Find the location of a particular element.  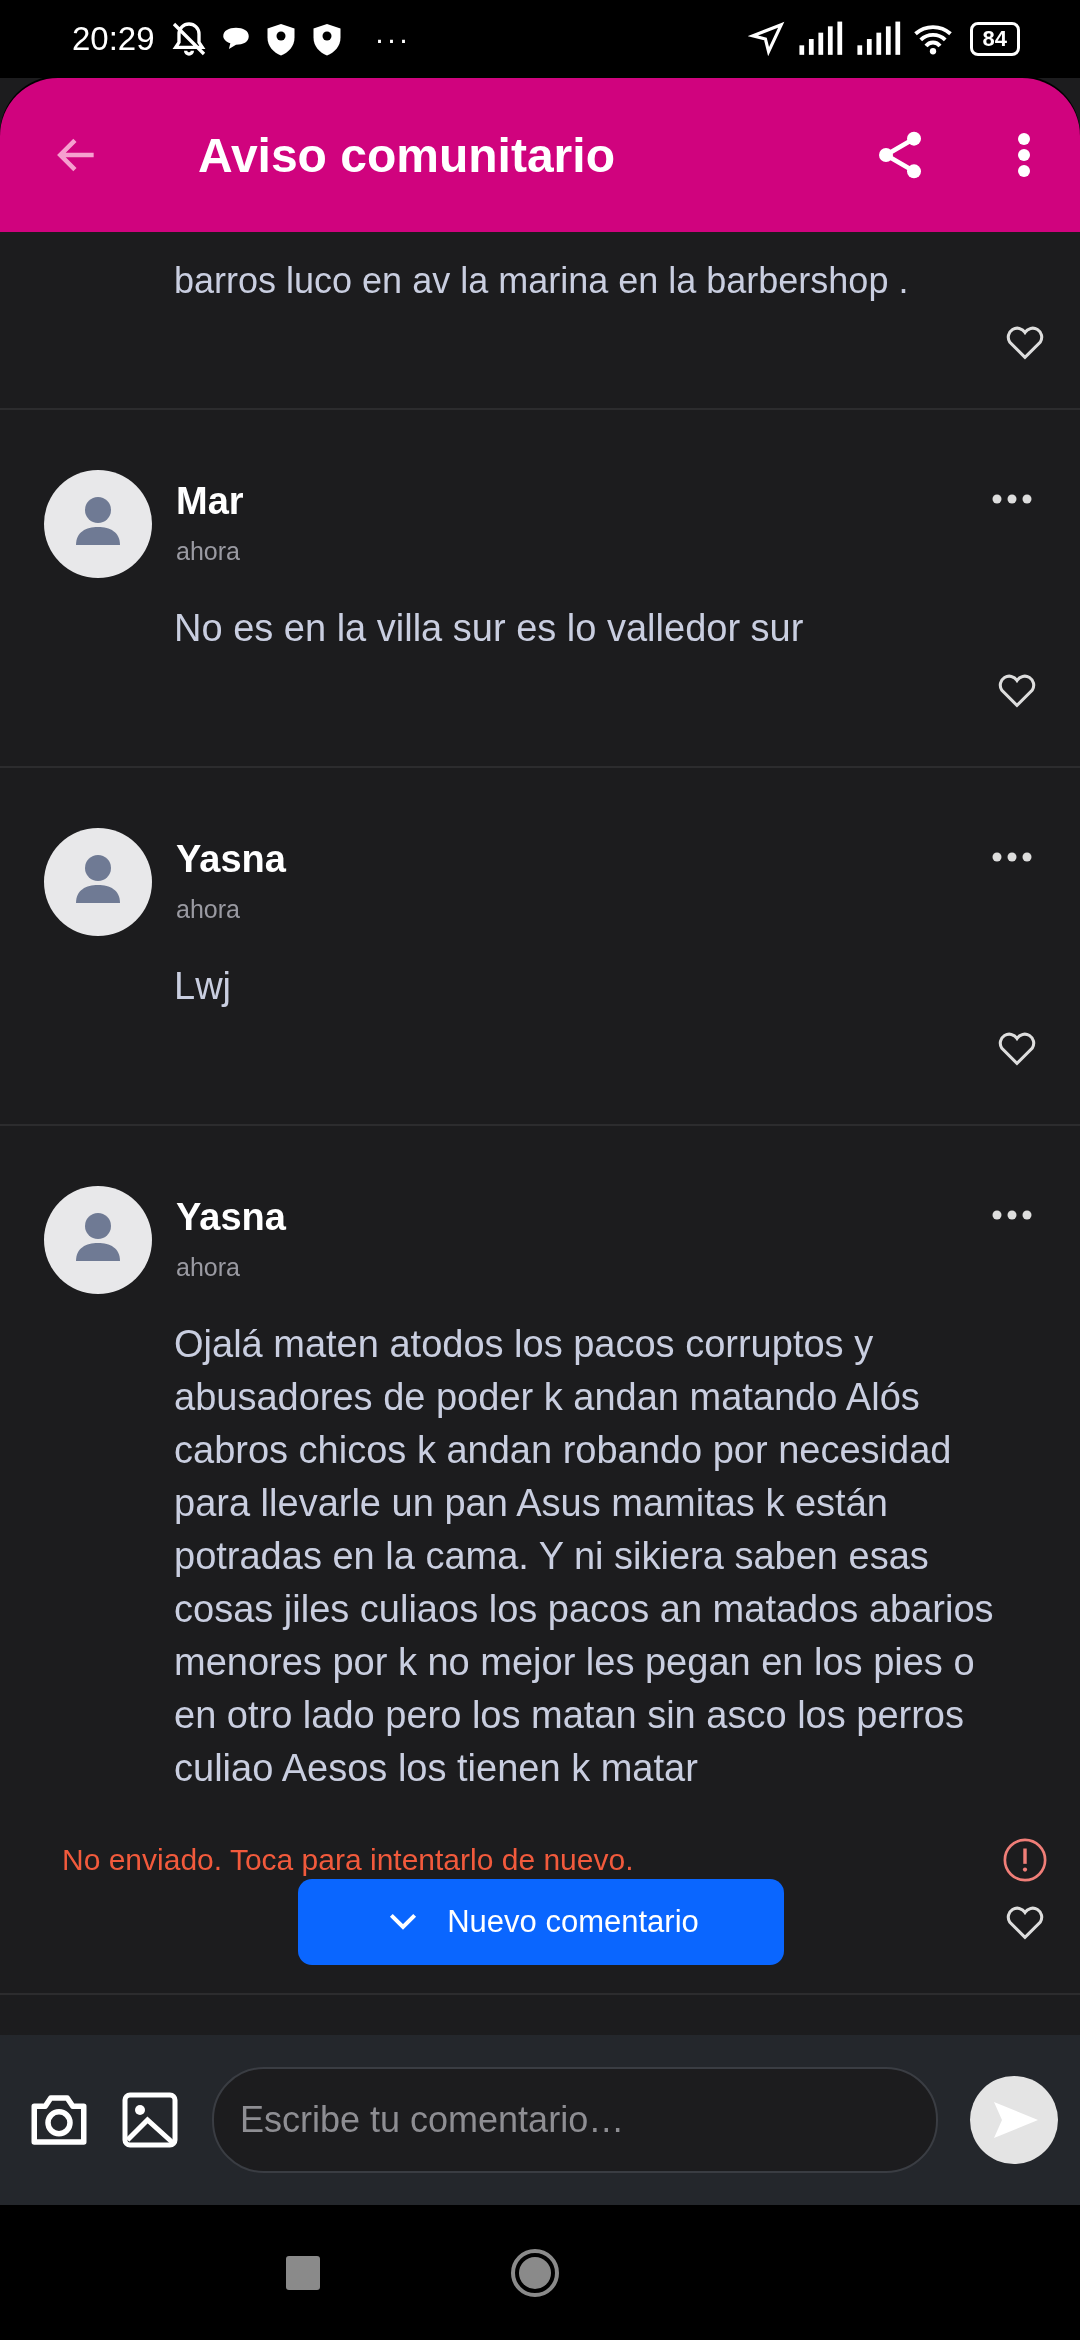

comment-text: No es en la villa sur es lo valledor sur is located at coordinates (489, 628).